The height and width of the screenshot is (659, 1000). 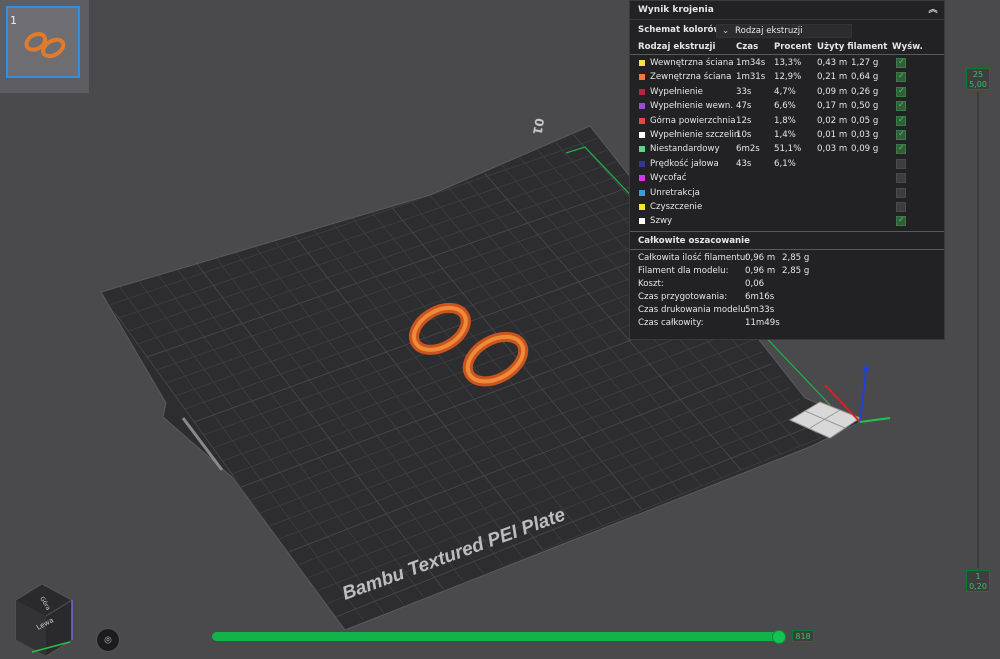 I want to click on plate-front-mark: 01, so click(x=538, y=126).